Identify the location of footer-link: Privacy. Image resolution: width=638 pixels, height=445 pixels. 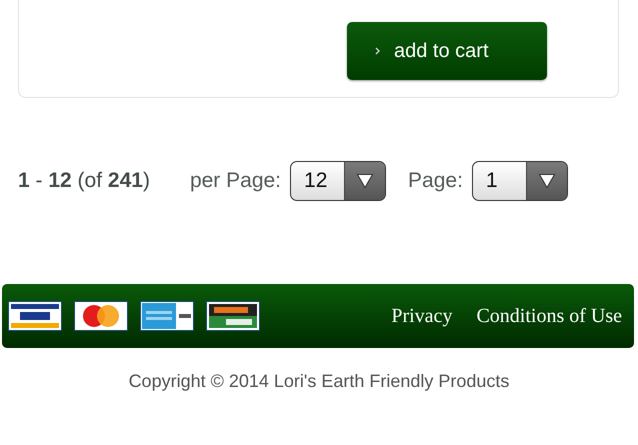
(421, 316).